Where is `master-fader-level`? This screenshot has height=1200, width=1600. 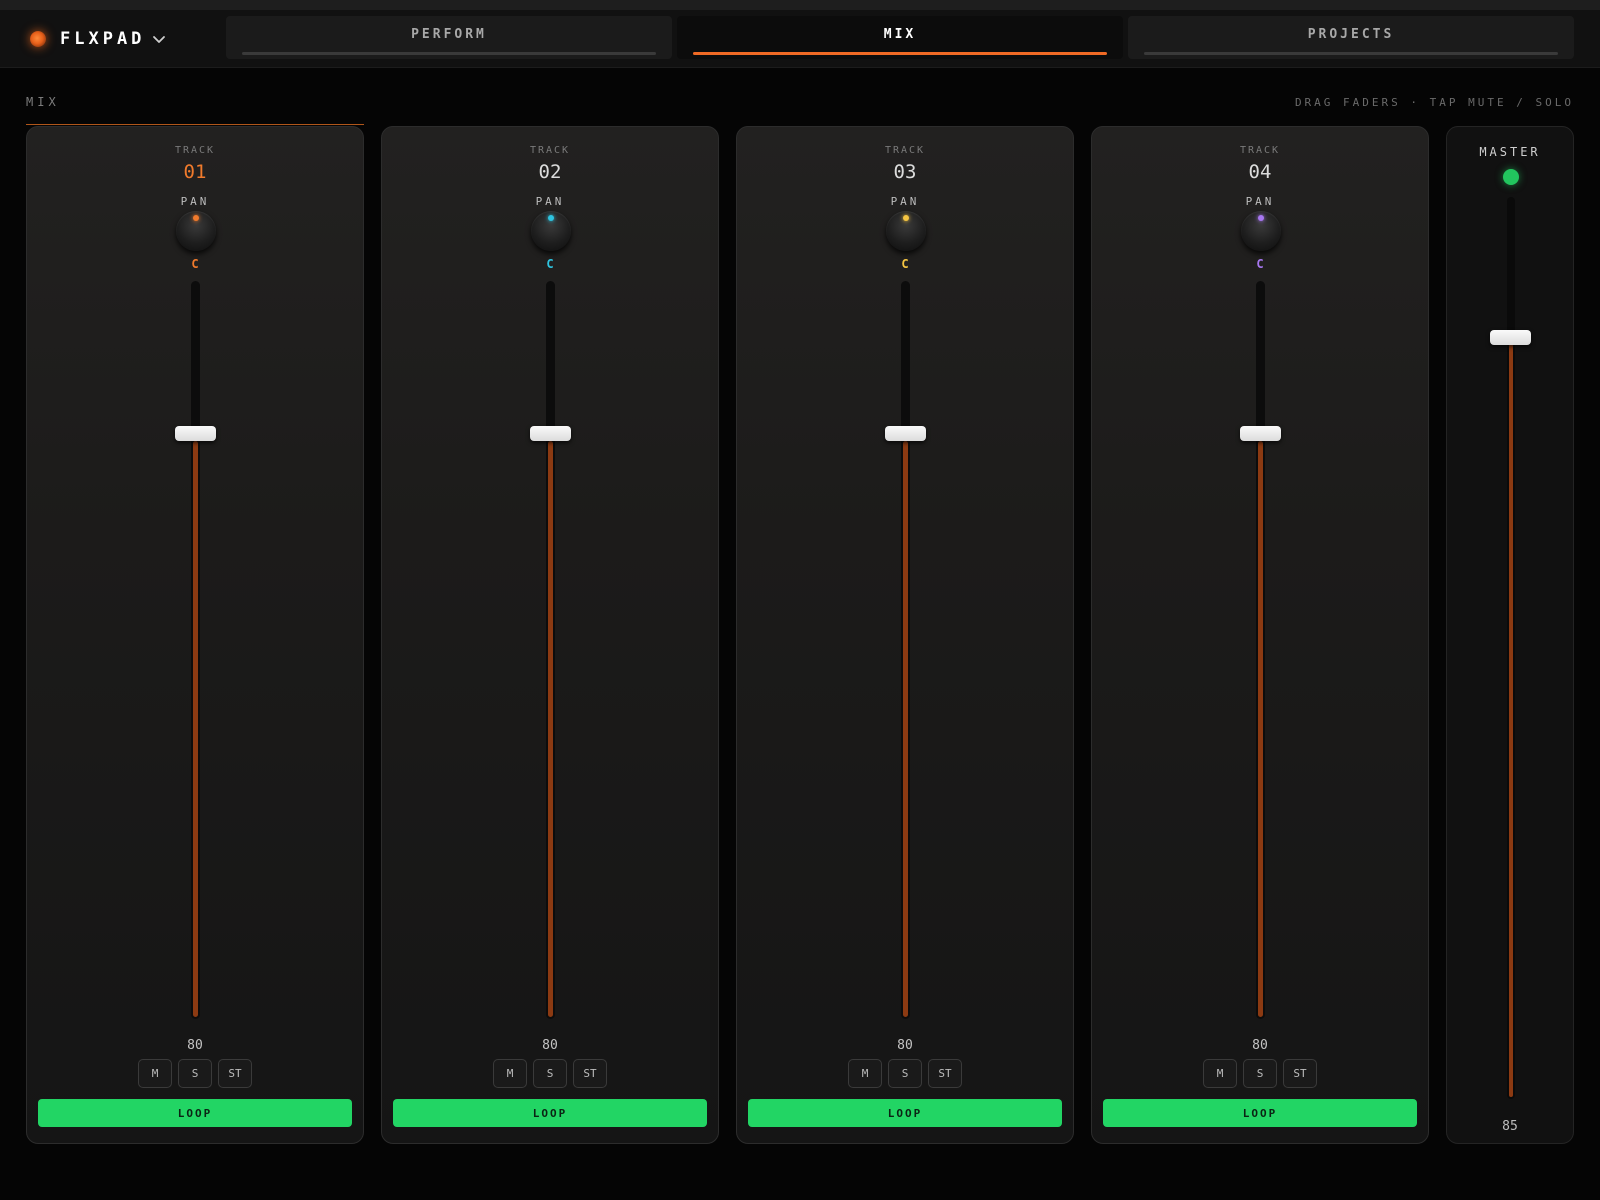
master-fader-level is located at coordinates (1511, 720).